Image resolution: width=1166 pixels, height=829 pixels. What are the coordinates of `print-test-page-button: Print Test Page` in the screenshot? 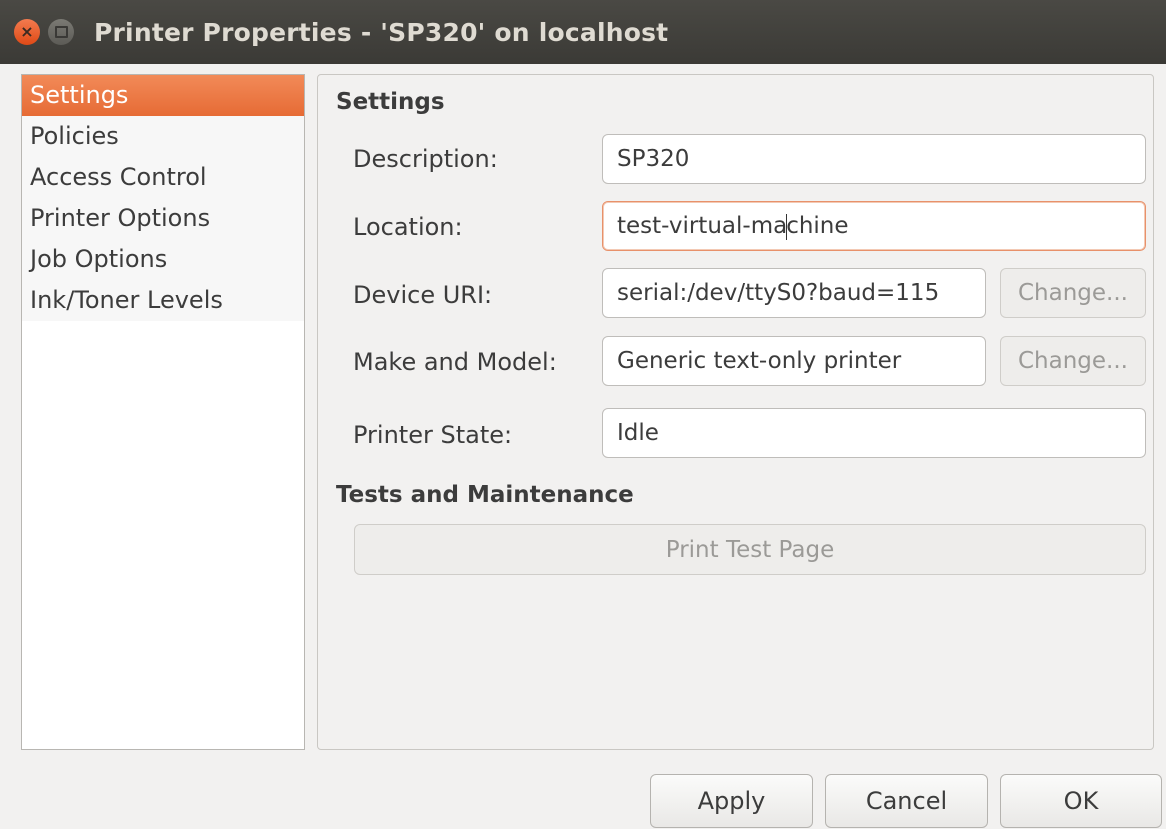 It's located at (750, 549).